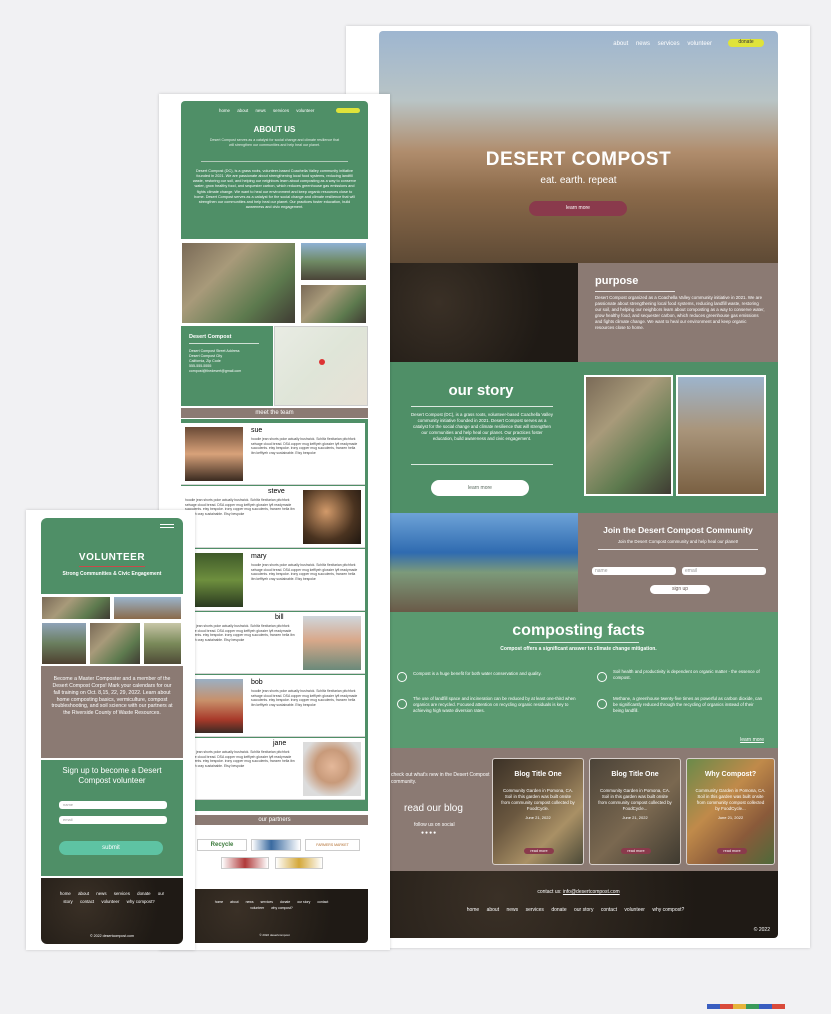  Describe the element at coordinates (699, 44) in the screenshot. I see `nav-volunteer: volunteer` at that location.